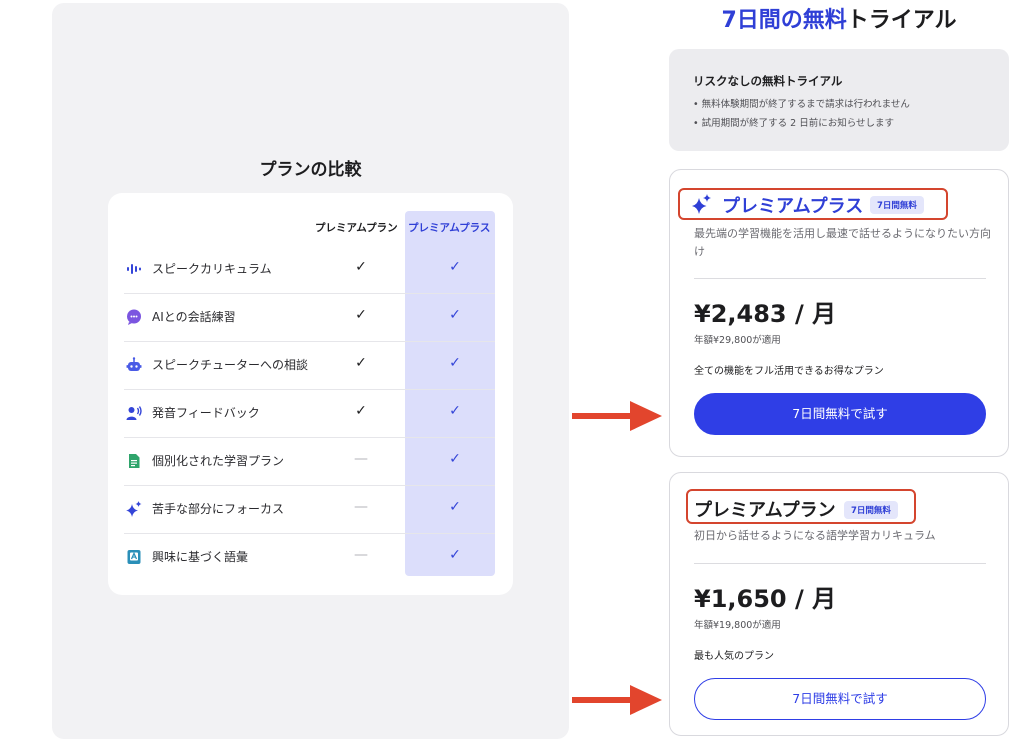  Describe the element at coordinates (309, 365) in the screenshot. I see `feature-row: スピークチューターへの相談 ✓ ✓` at that location.